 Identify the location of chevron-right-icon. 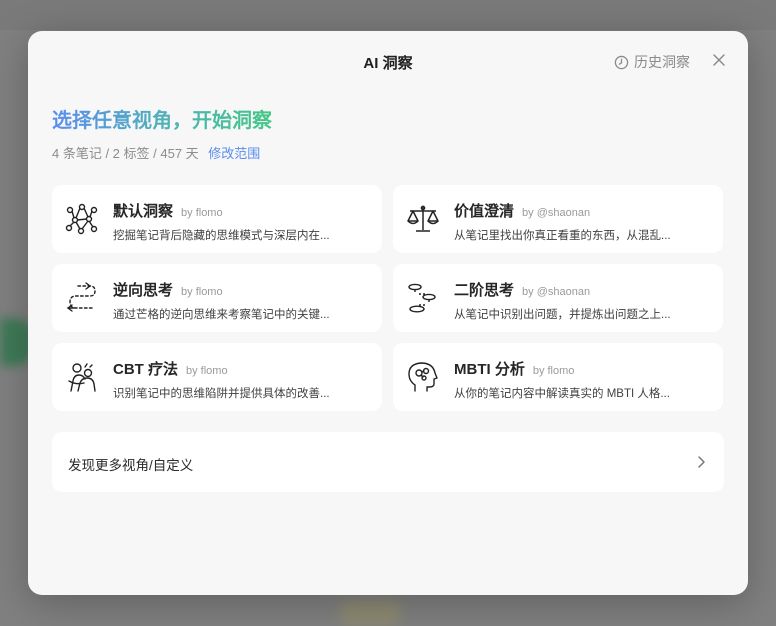
(701, 462).